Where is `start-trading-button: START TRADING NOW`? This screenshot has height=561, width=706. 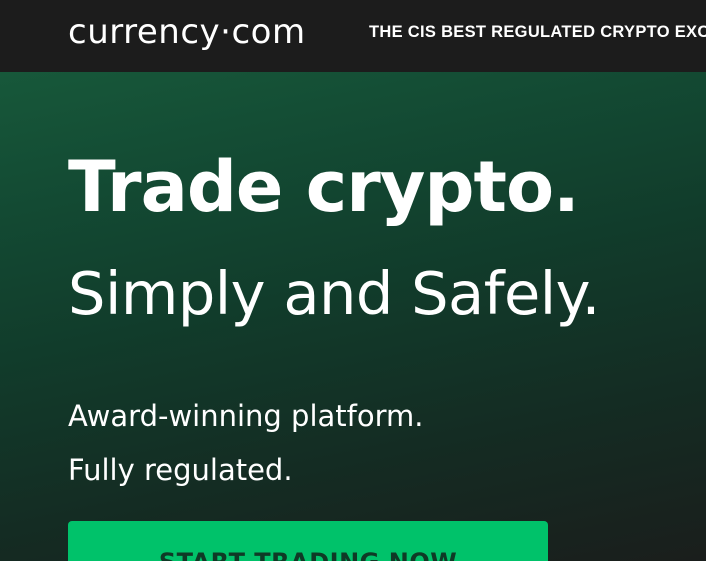 start-trading-button: START TRADING NOW is located at coordinates (308, 541).